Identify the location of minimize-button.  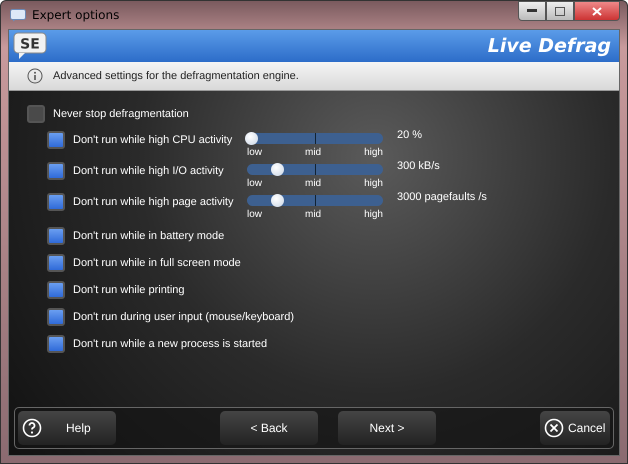
(532, 11).